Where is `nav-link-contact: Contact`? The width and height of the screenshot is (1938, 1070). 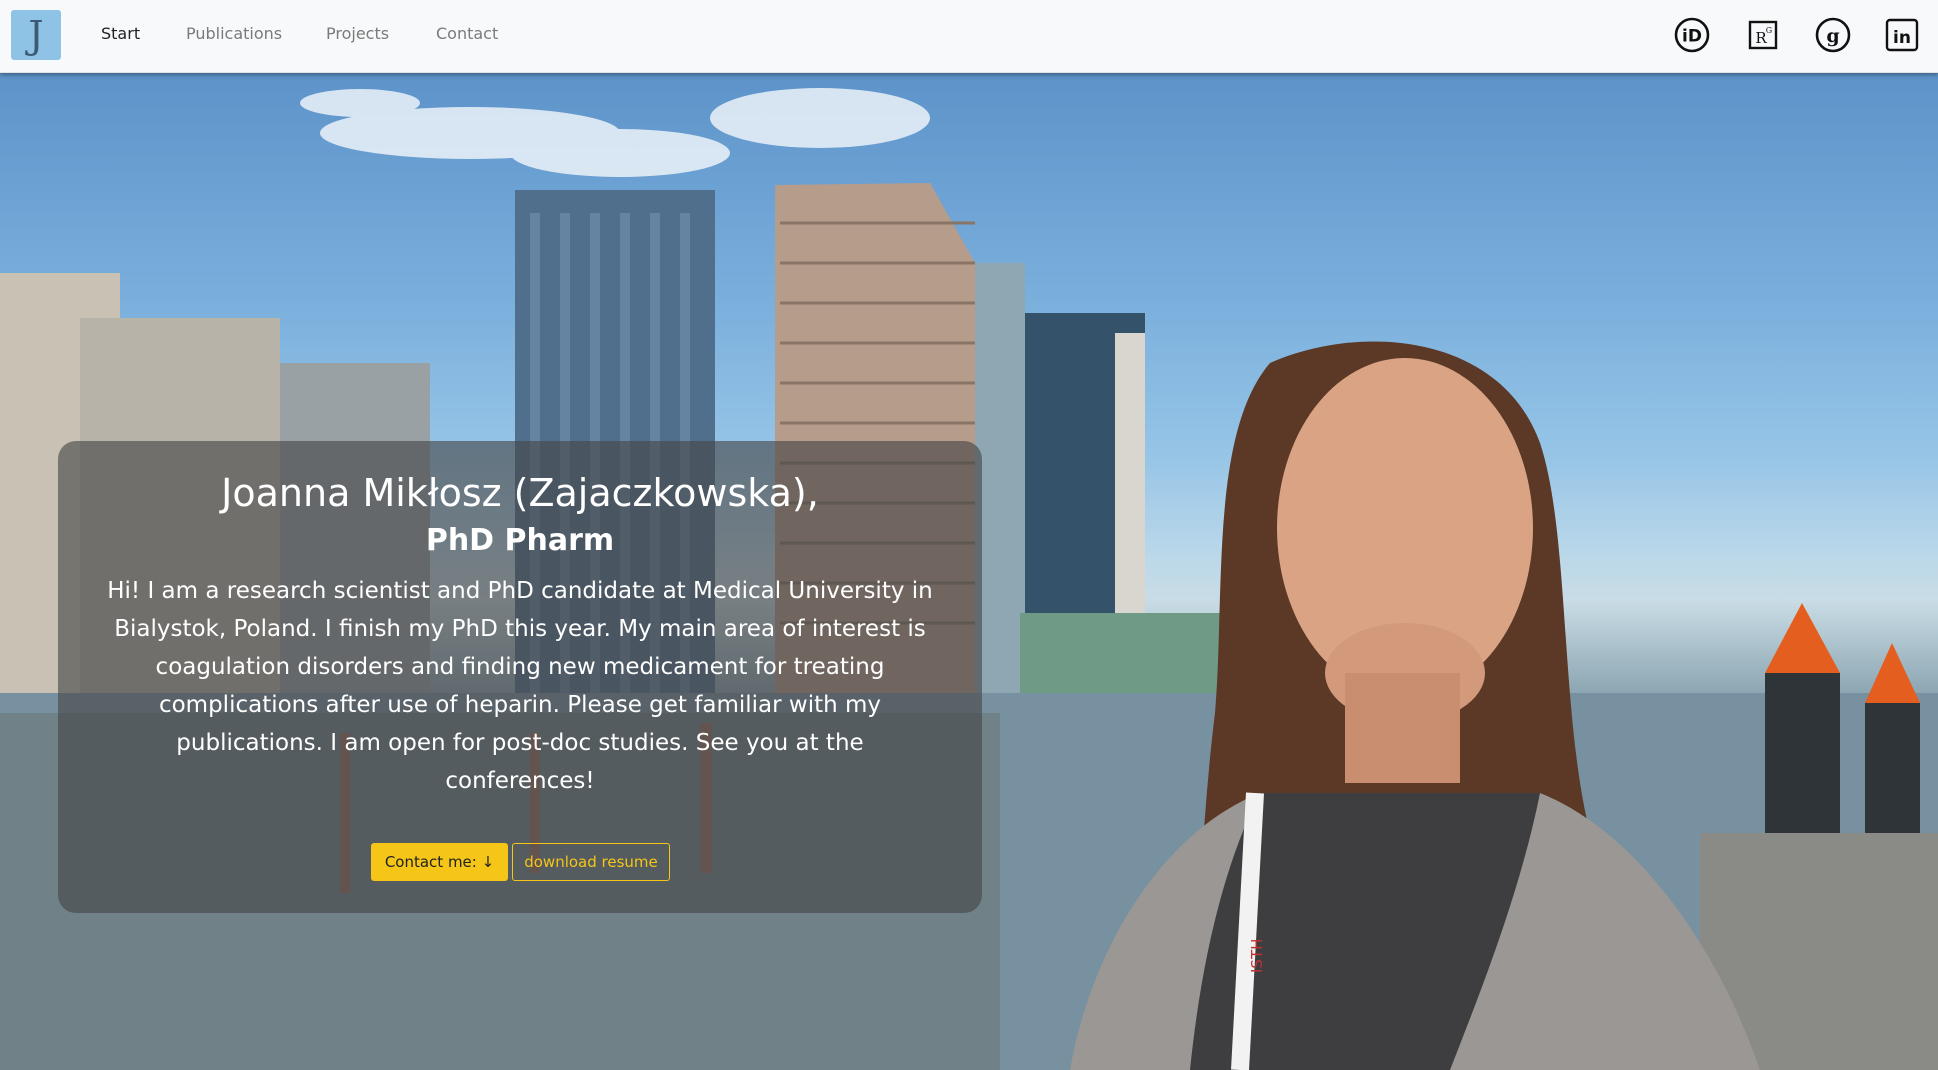 nav-link-contact: Contact is located at coordinates (467, 33).